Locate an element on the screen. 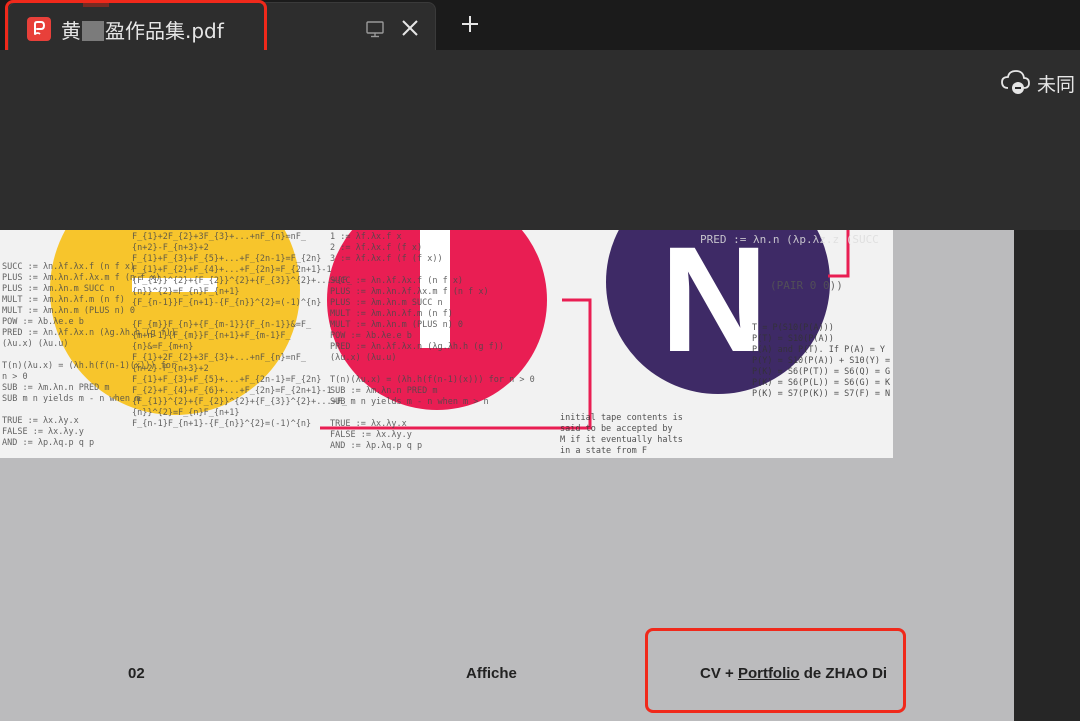 This screenshot has width=1080, height=721. side-panel is located at coordinates (1047, 475).